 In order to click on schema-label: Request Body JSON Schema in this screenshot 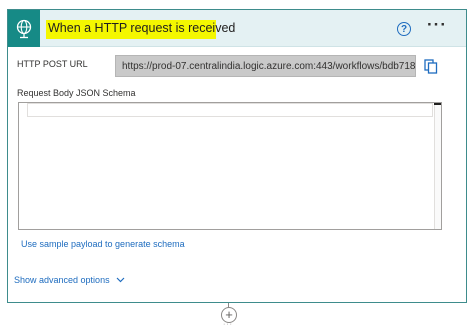, I will do `click(76, 93)`.